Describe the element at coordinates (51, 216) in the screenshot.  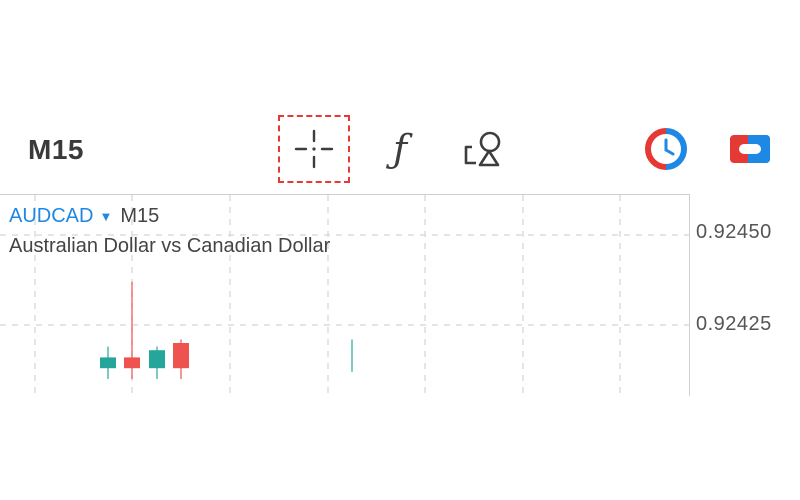
I see `symbol-name: AUDCAD` at that location.